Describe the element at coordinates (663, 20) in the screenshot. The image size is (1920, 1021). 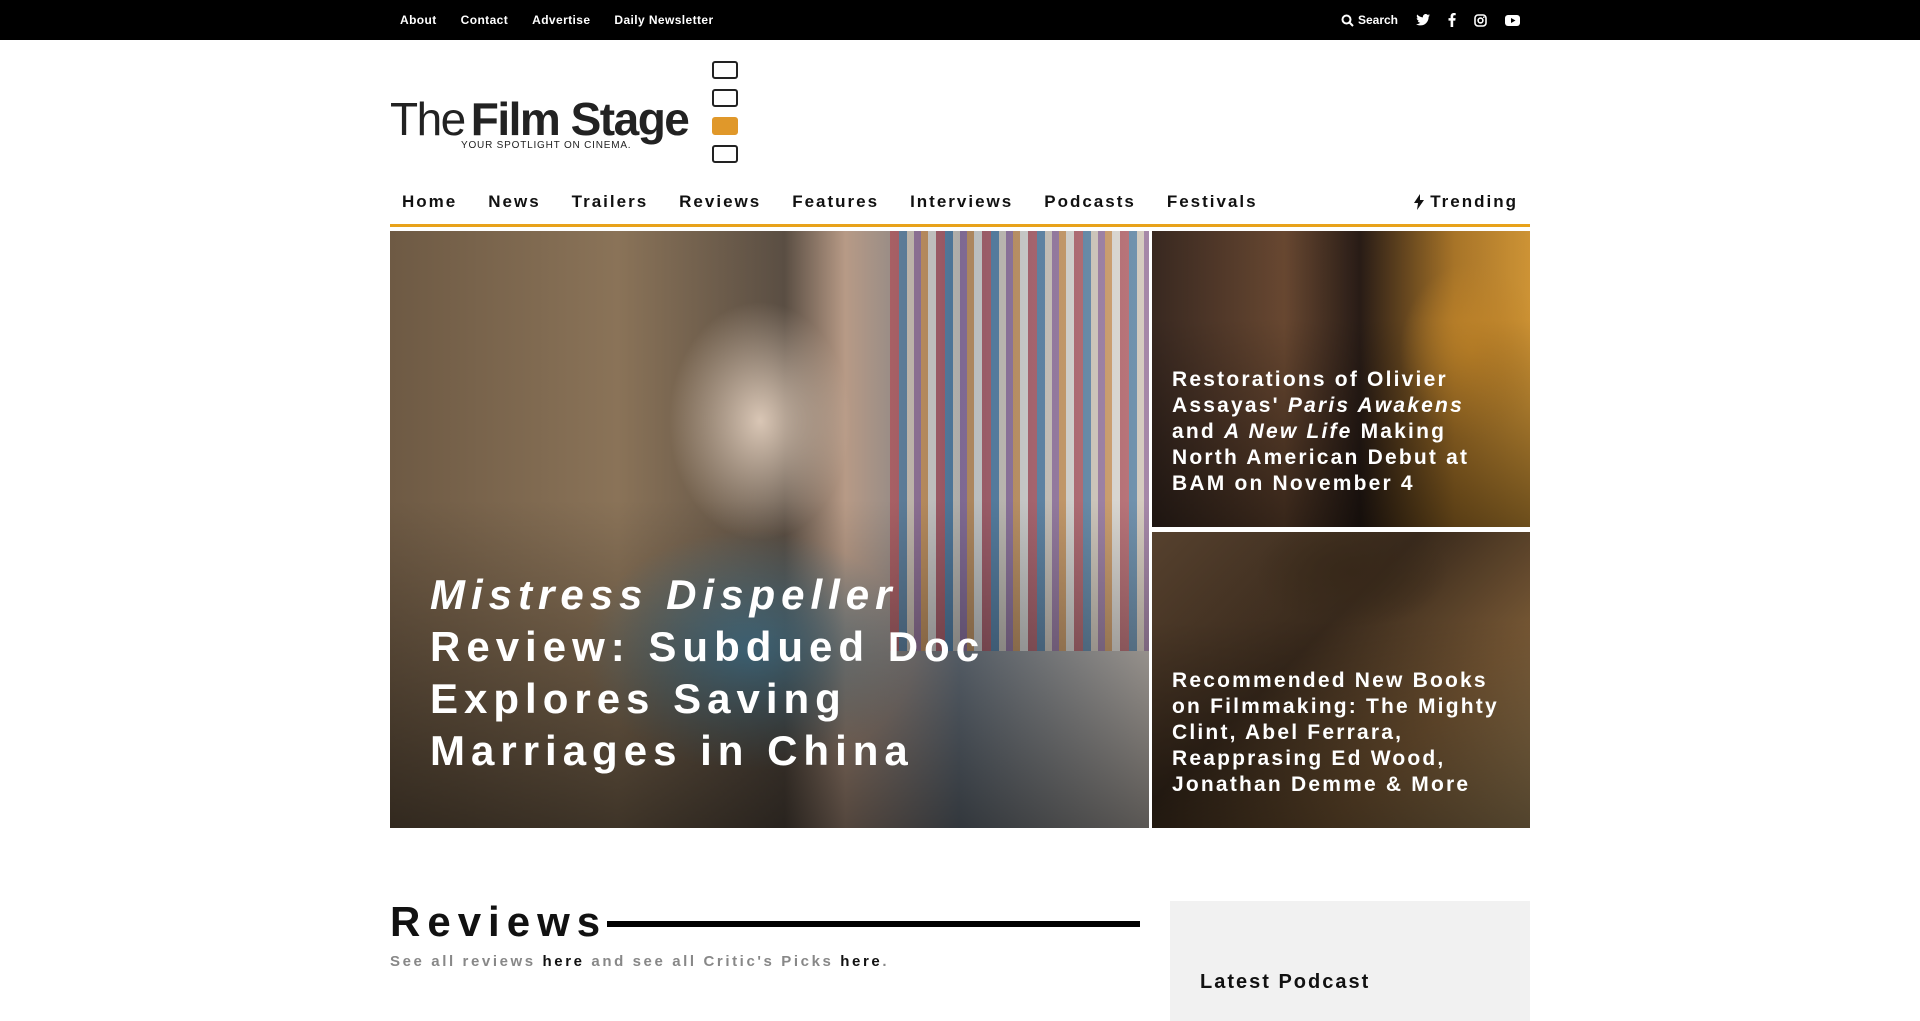
I see `daily-newsletter-link: Daily Newsletter` at that location.